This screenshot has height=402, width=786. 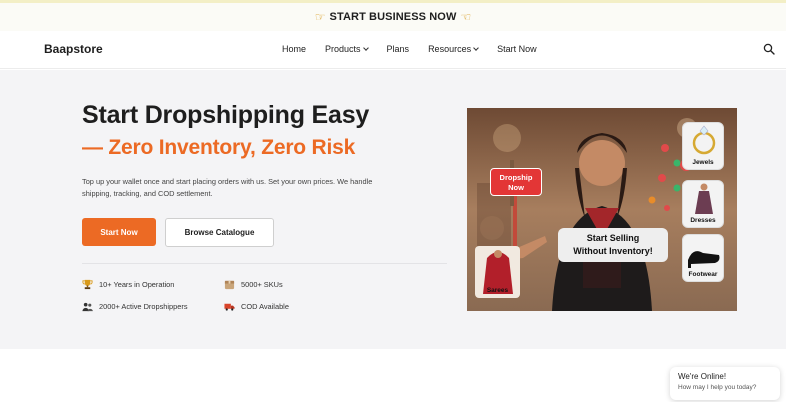 I want to click on stat-skus: 5000+ SKUs, so click(x=253, y=284).